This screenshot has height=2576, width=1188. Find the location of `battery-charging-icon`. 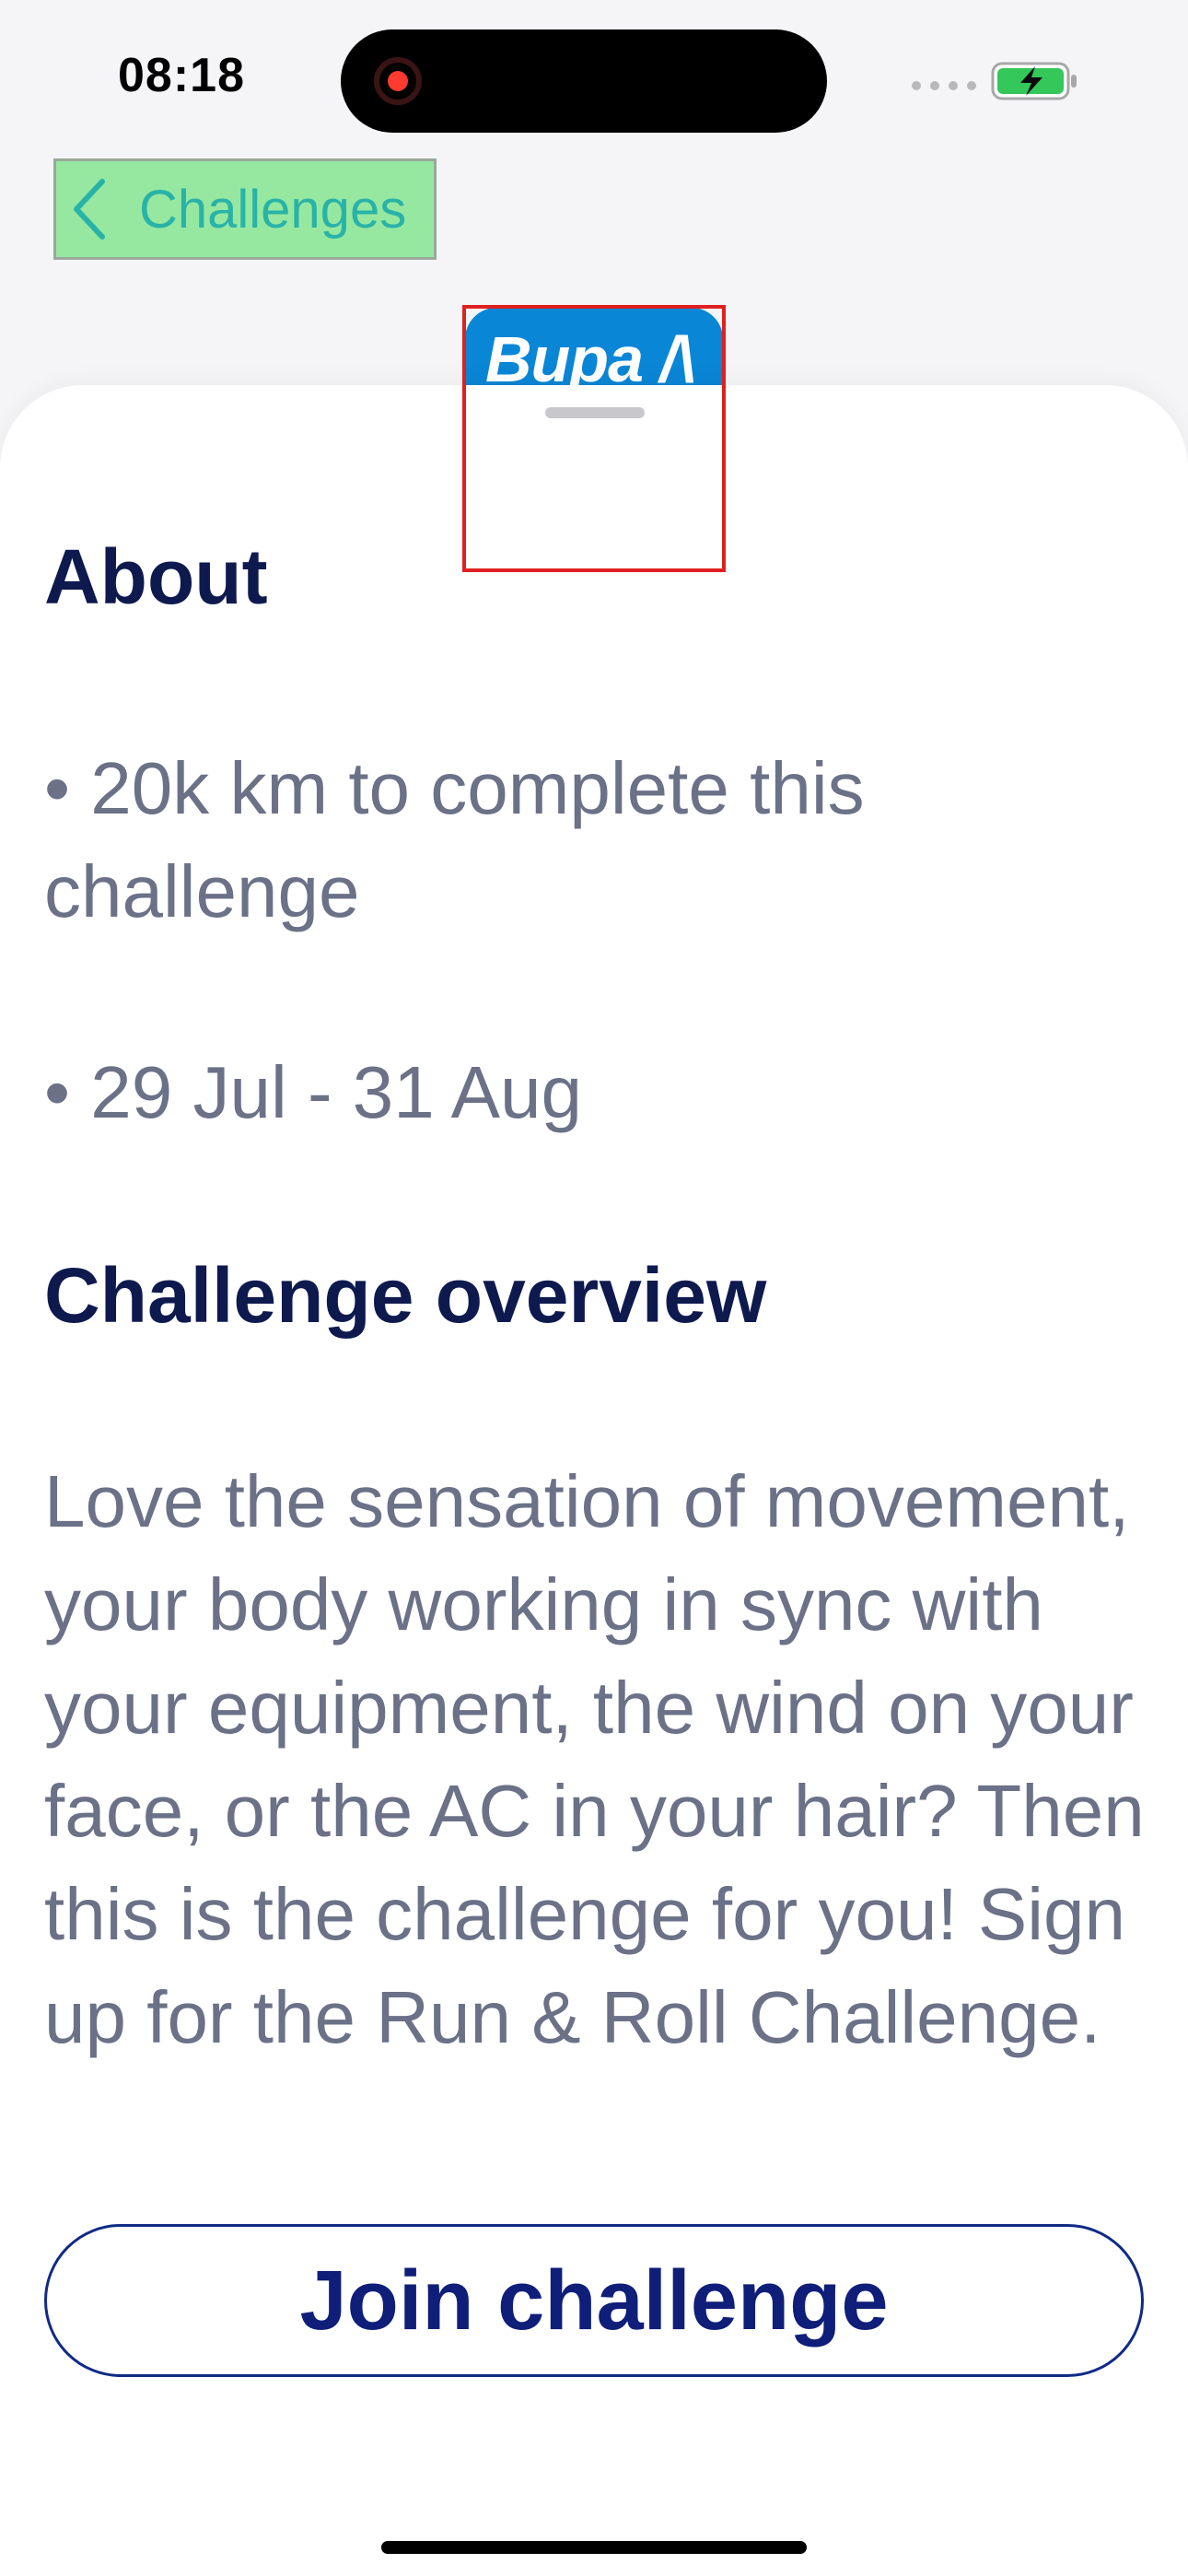

battery-charging-icon is located at coordinates (1034, 81).